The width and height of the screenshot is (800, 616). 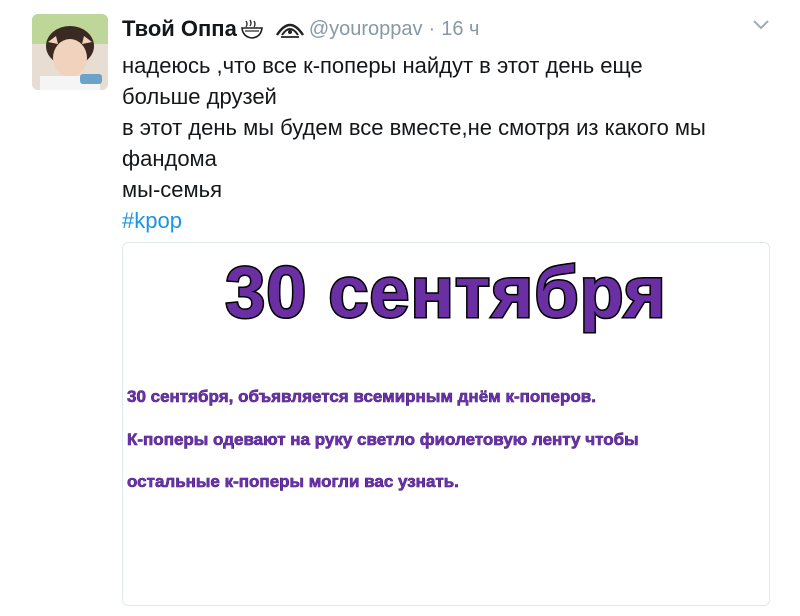 What do you see at coordinates (460, 29) in the screenshot?
I see `tweet-timestamp: 16 ч` at bounding box center [460, 29].